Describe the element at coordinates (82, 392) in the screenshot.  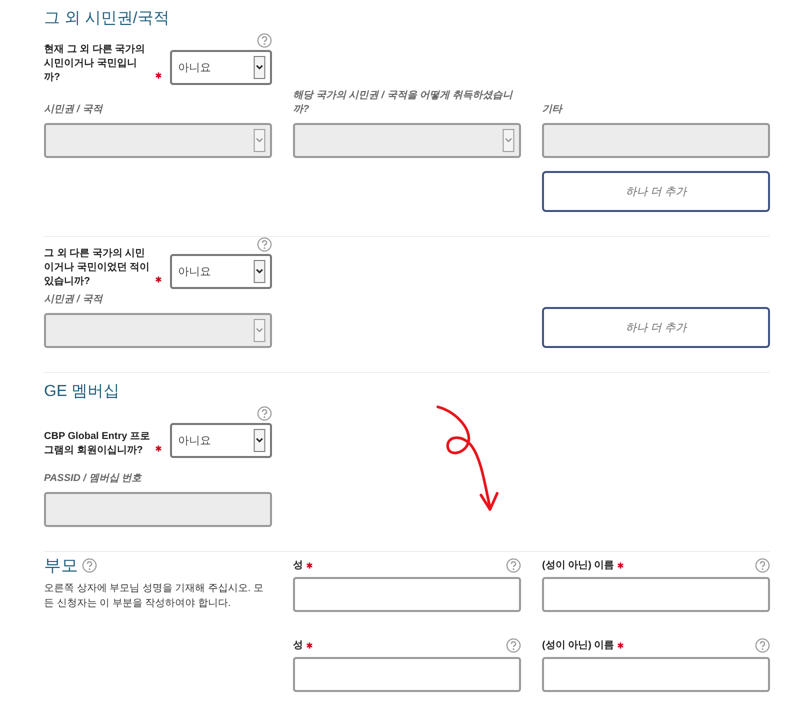
I see `section-title: GE 멤버십` at that location.